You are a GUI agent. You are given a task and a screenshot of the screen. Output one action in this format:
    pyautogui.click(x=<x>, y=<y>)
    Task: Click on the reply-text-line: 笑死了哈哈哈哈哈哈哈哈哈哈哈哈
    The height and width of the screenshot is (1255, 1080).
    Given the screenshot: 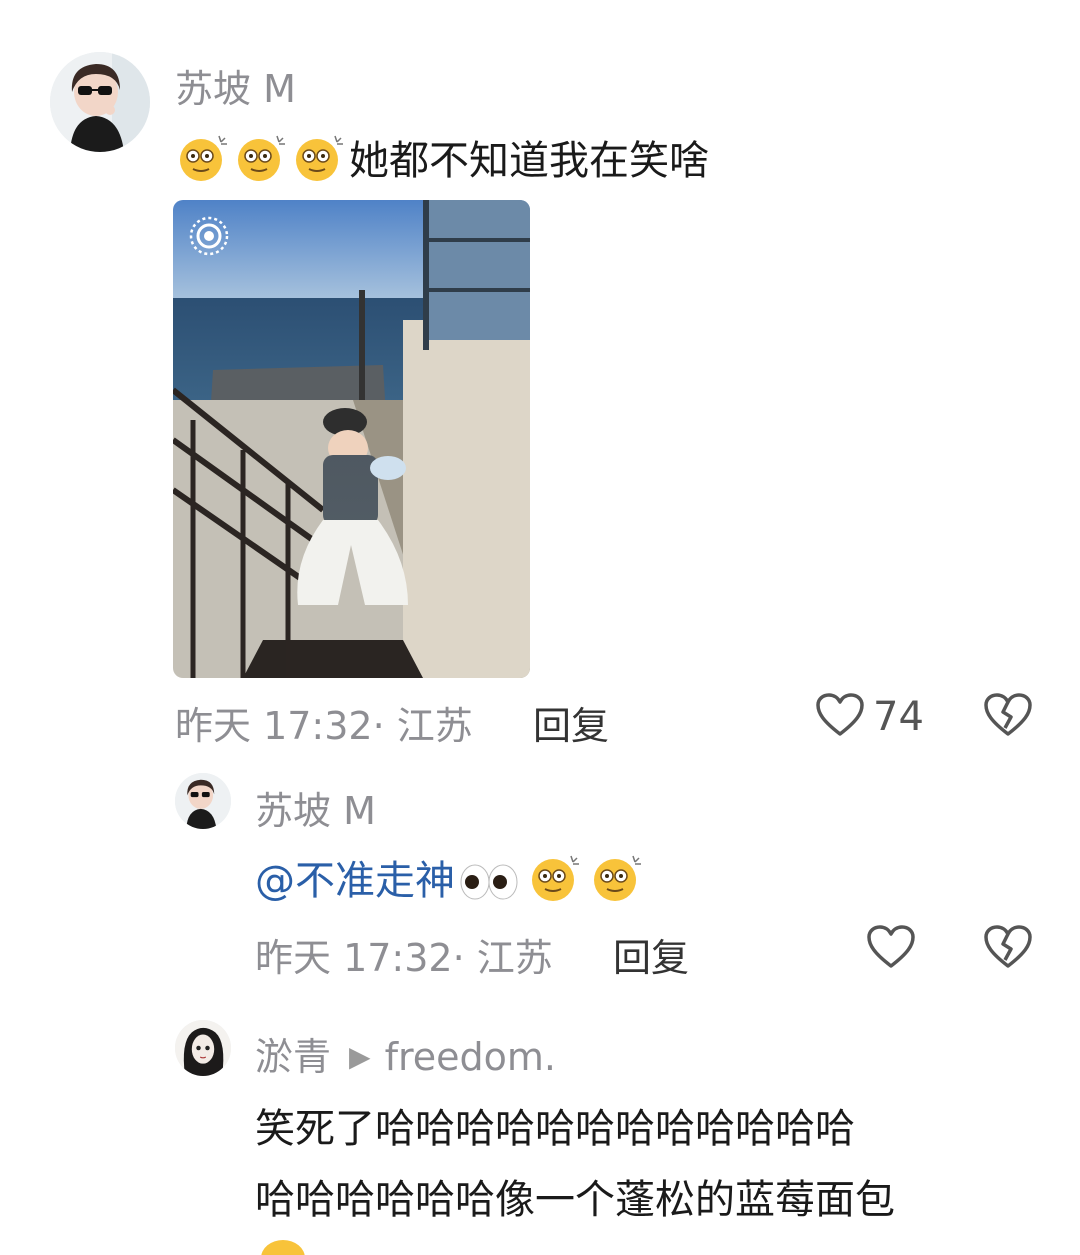 What is the action you would take?
    pyautogui.click(x=555, y=1129)
    